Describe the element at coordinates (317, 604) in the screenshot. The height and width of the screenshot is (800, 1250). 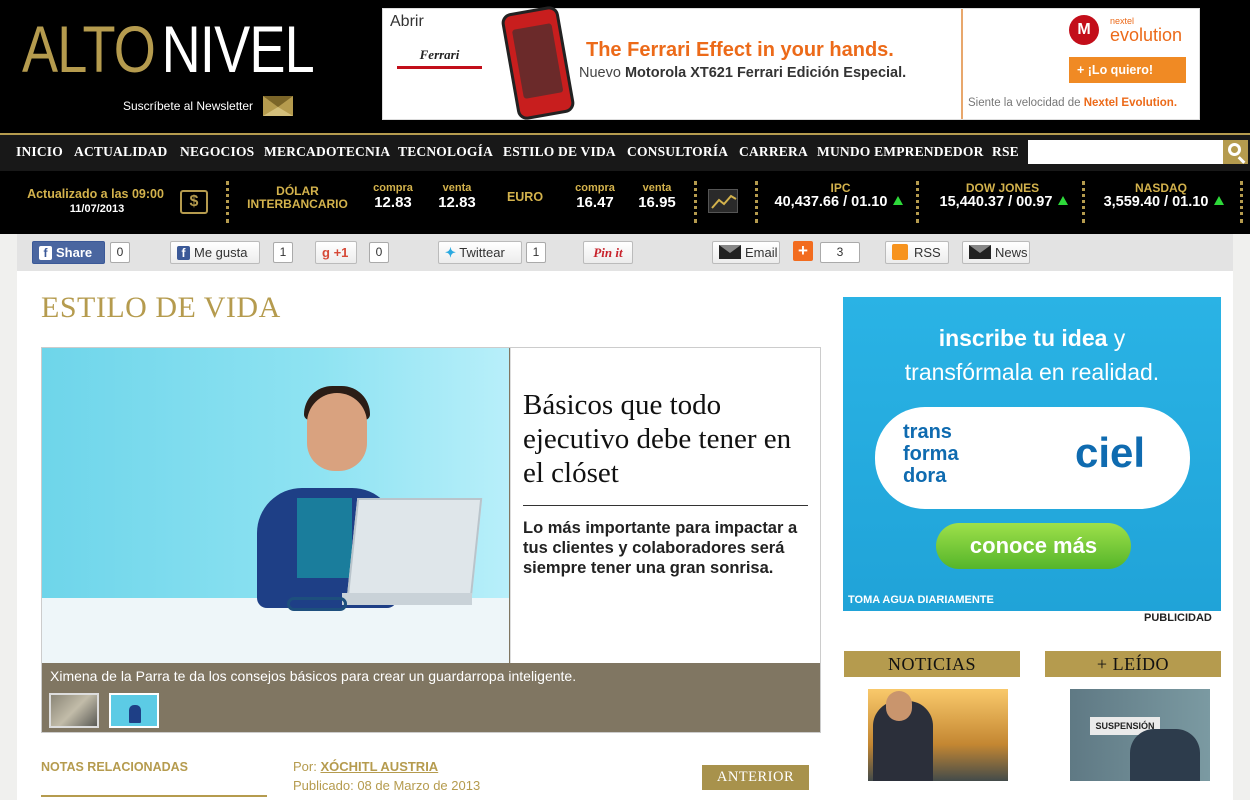
I see `glasses-image` at that location.